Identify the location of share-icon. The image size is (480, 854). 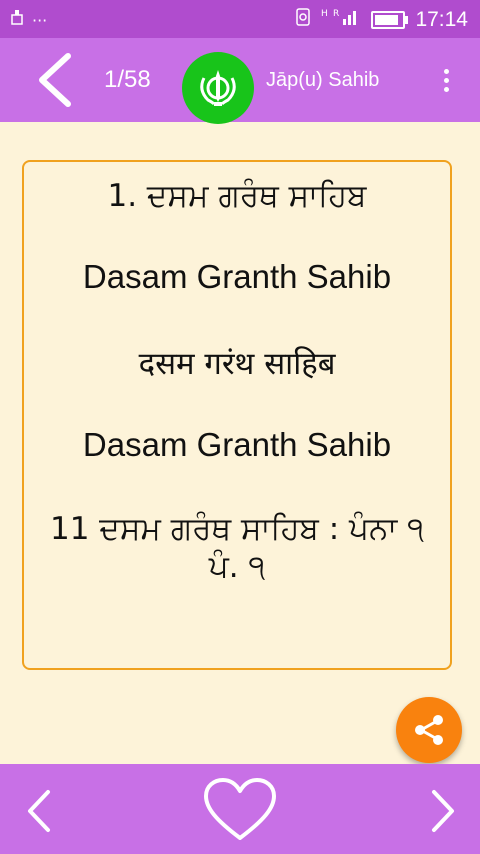
(429, 730).